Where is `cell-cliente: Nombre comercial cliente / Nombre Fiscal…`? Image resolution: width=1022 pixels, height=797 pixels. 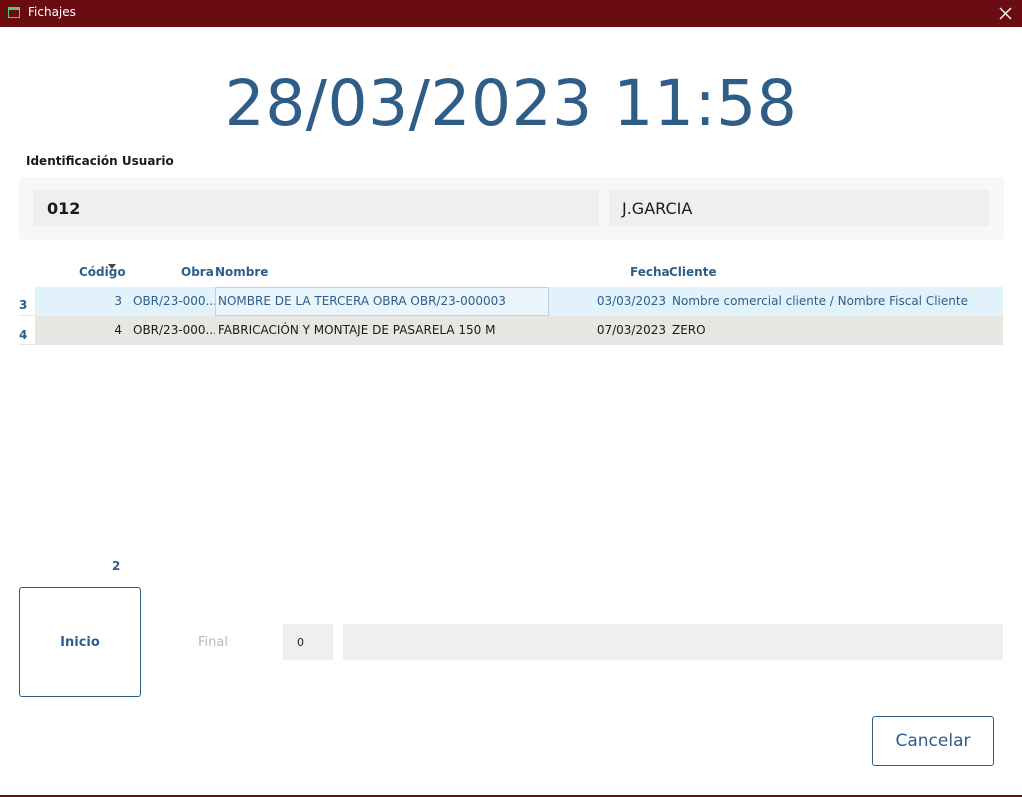
cell-cliente: Nombre comercial cliente / Nombre Fiscal… is located at coordinates (820, 301).